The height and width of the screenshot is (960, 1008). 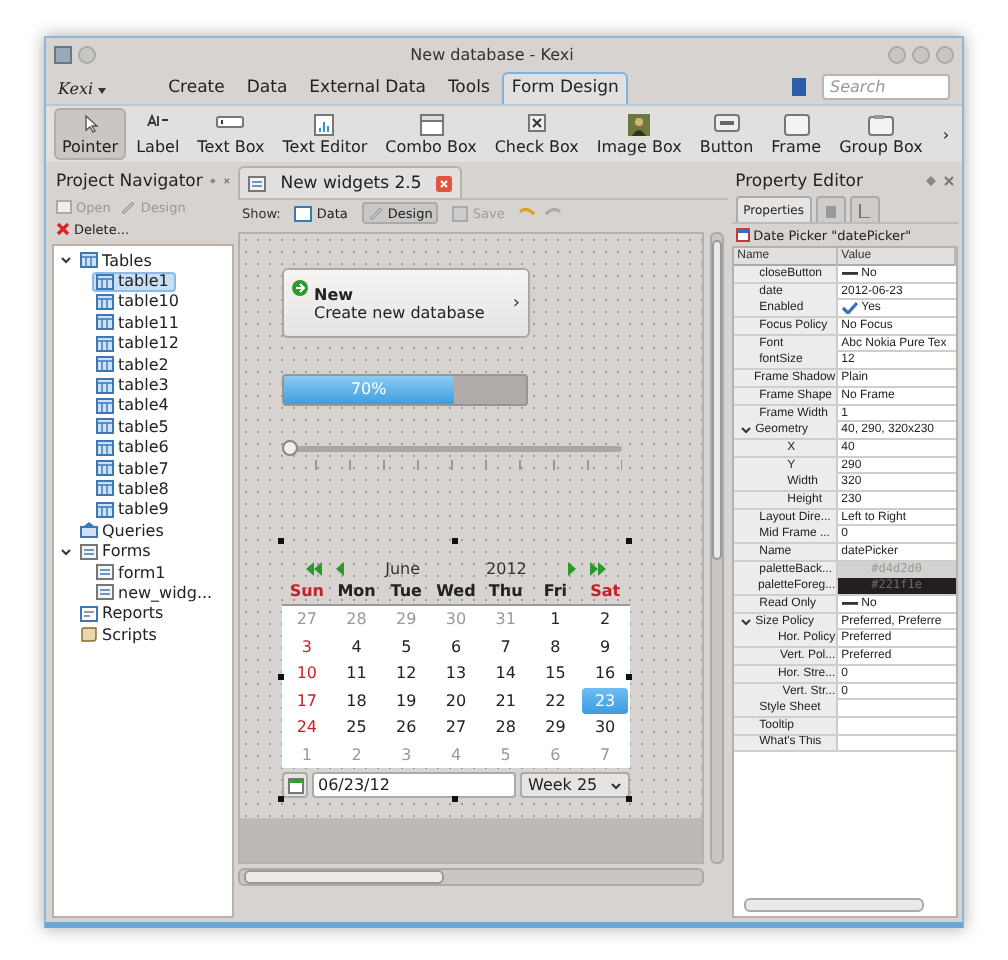 What do you see at coordinates (295, 785) in the screenshot?
I see `calendar-button` at bounding box center [295, 785].